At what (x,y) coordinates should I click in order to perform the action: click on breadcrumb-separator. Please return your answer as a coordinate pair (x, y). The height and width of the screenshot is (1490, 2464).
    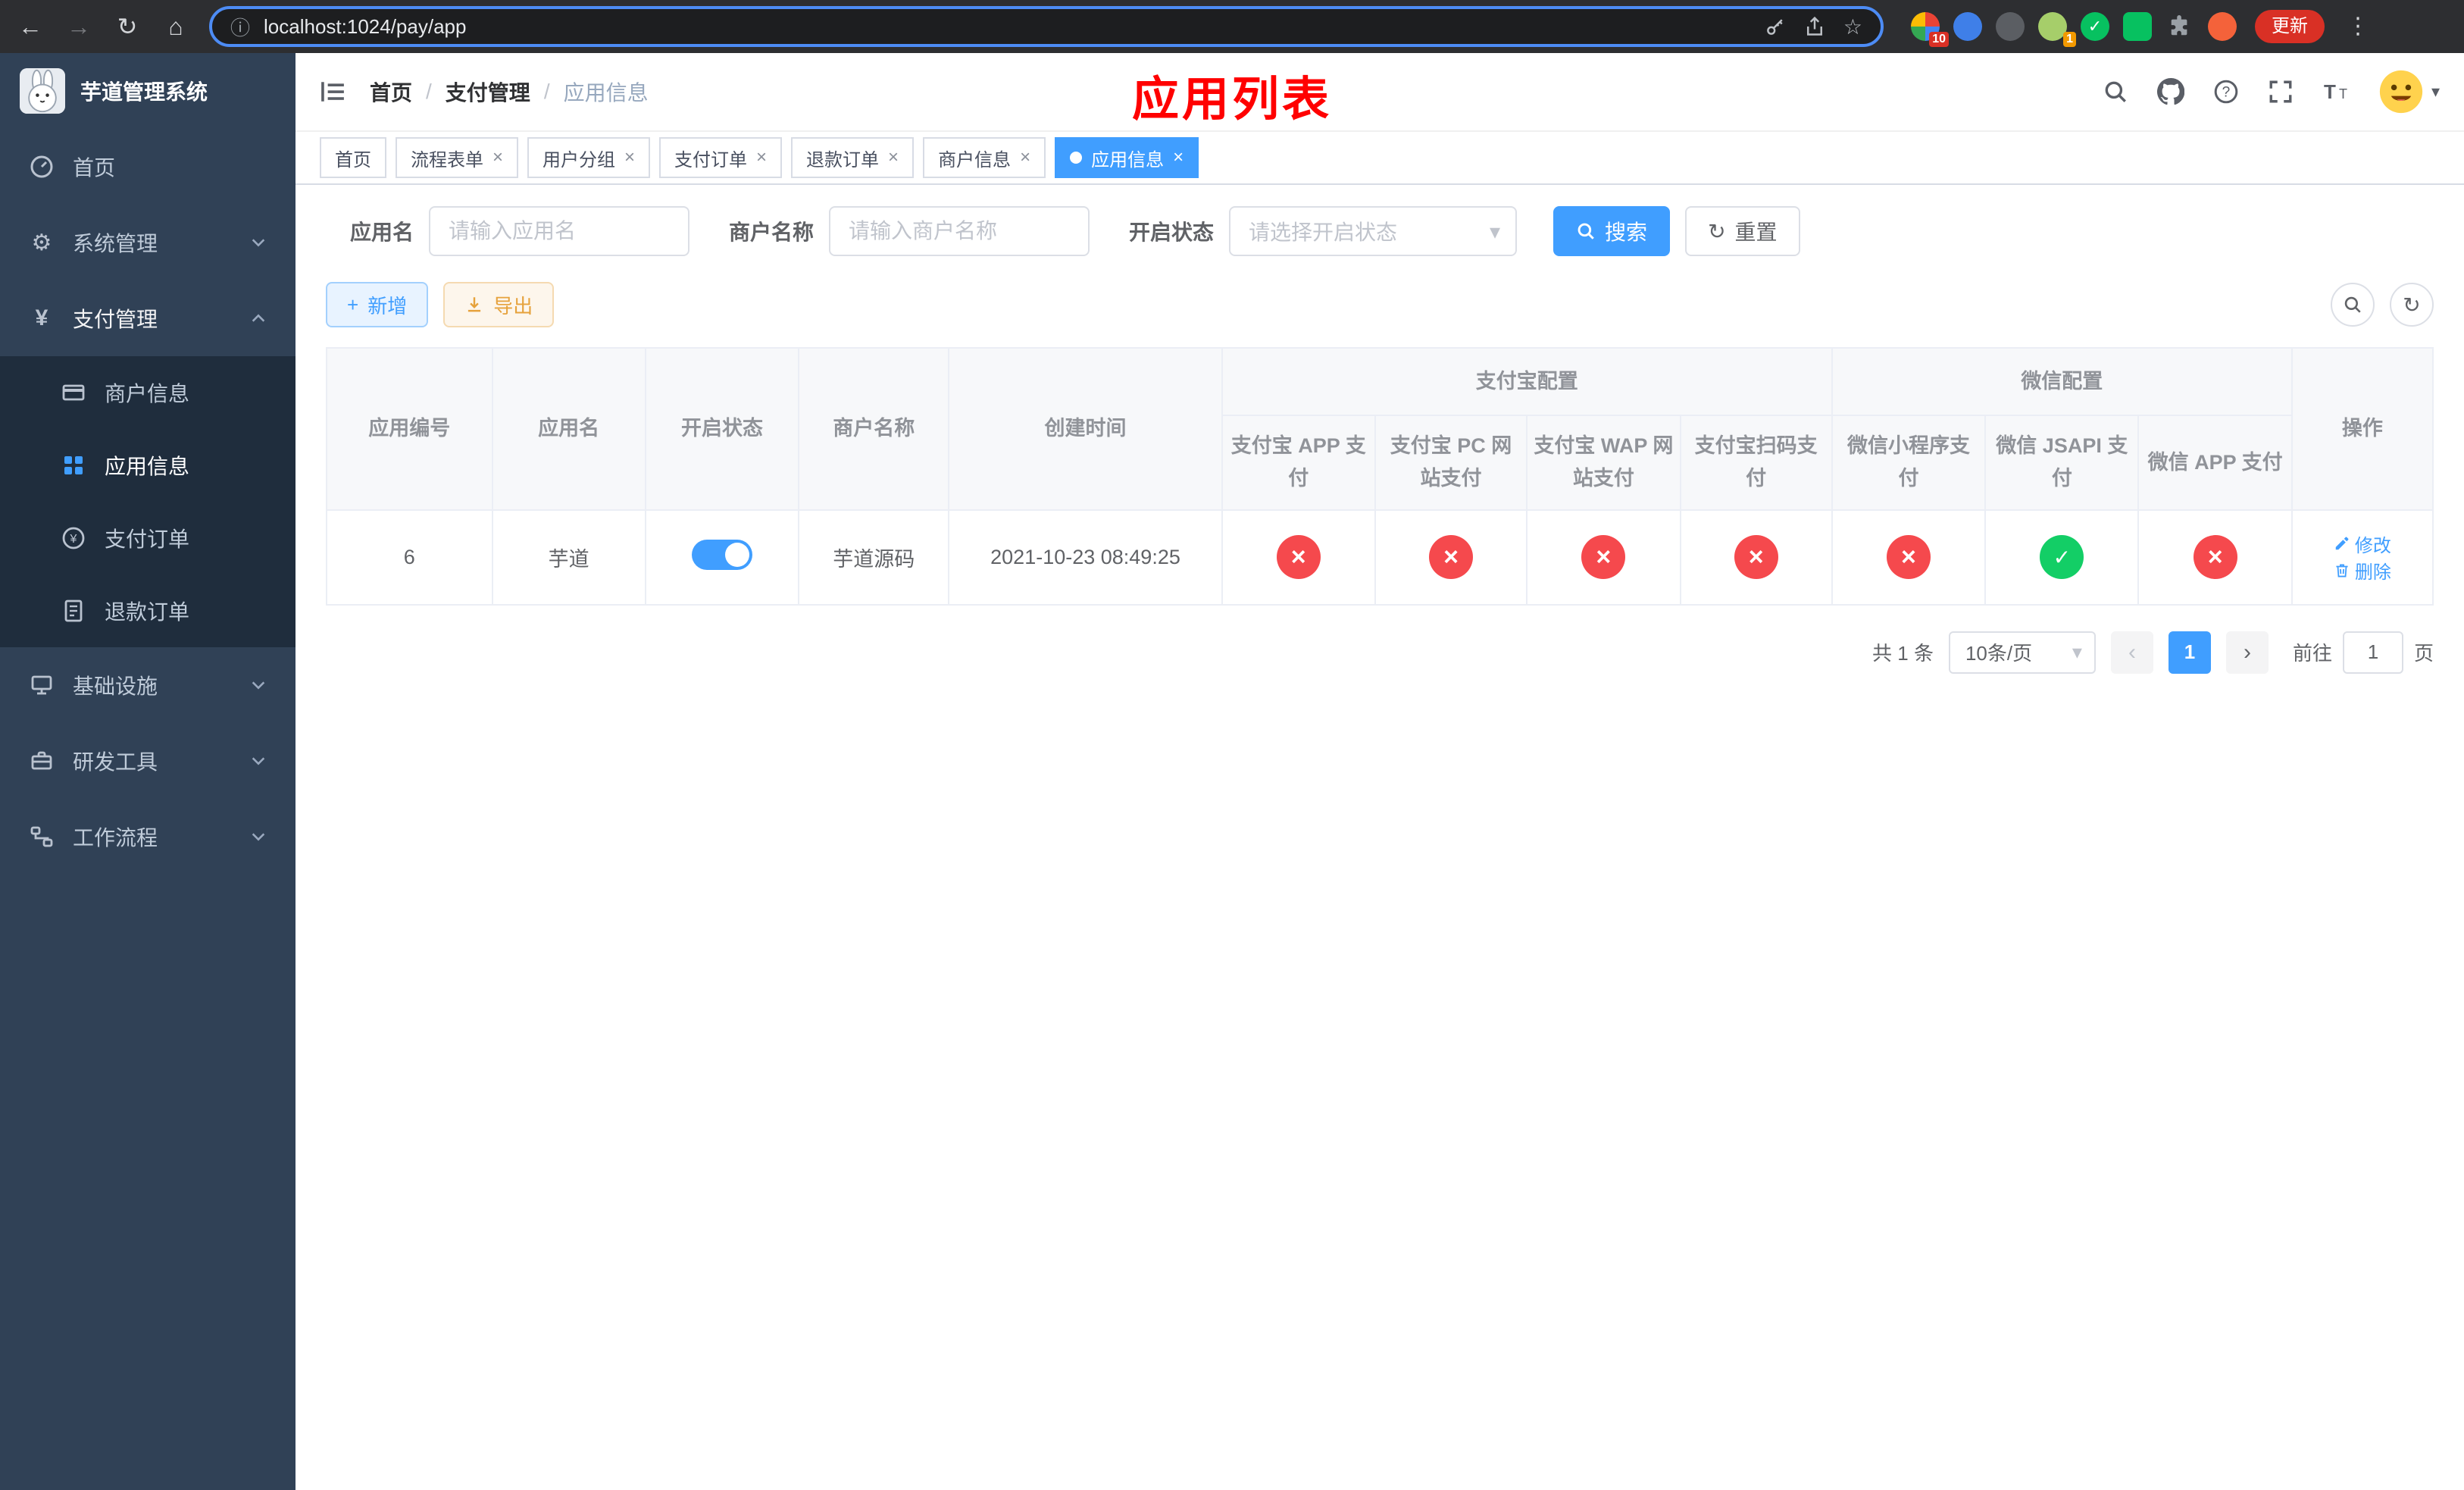
    Looking at the image, I should click on (547, 92).